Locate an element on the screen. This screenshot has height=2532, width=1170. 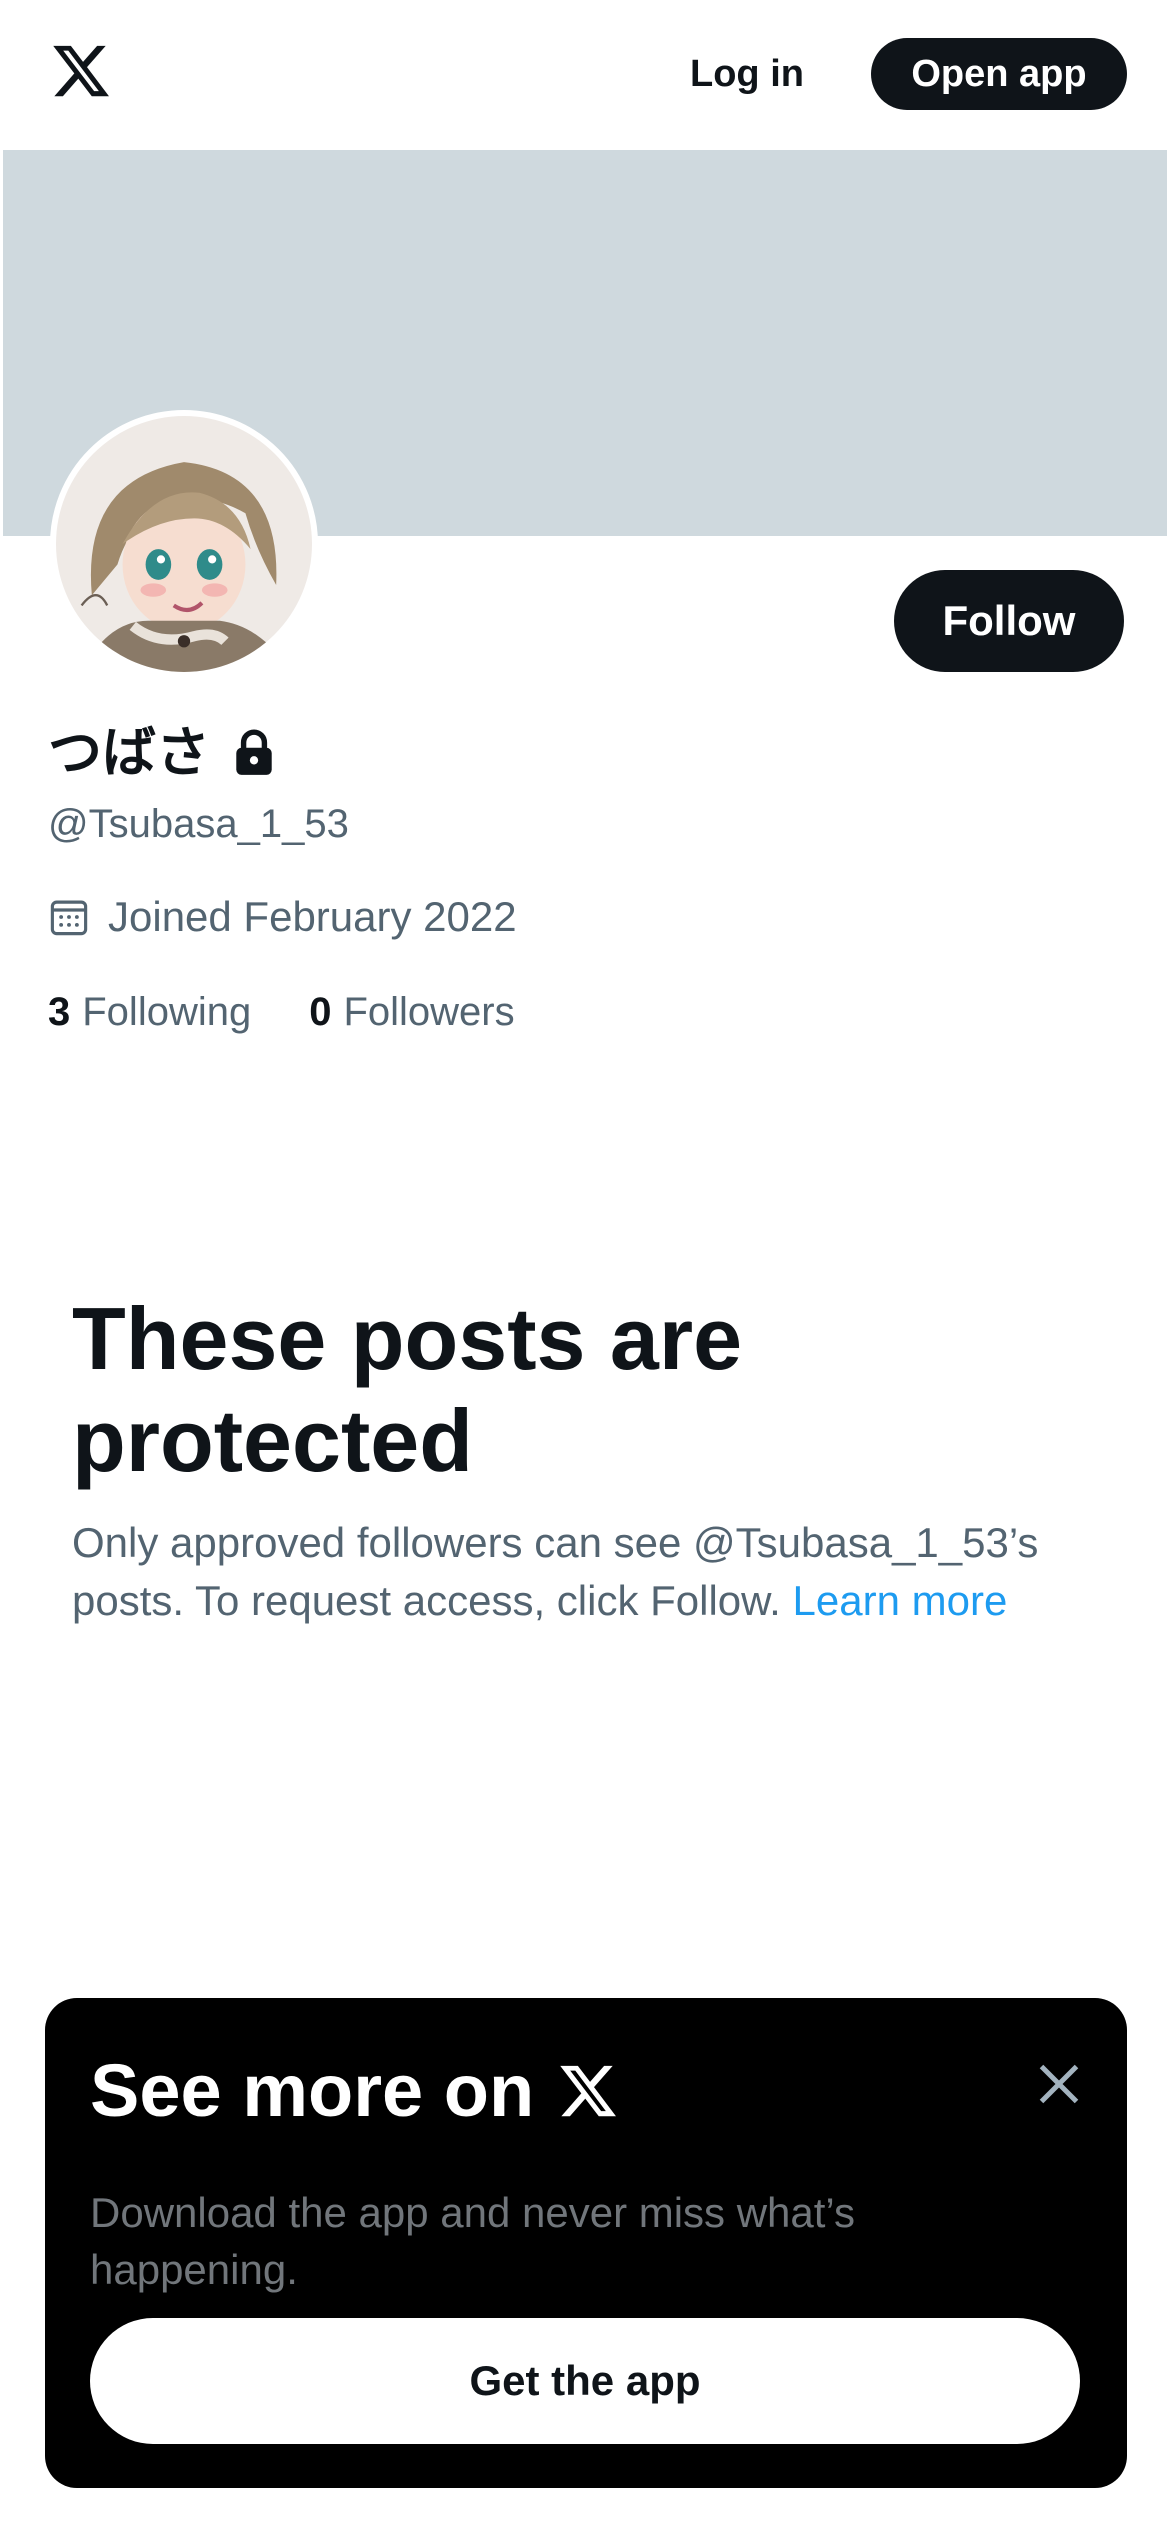
joined-text: Joined February 2022 is located at coordinates (312, 916).